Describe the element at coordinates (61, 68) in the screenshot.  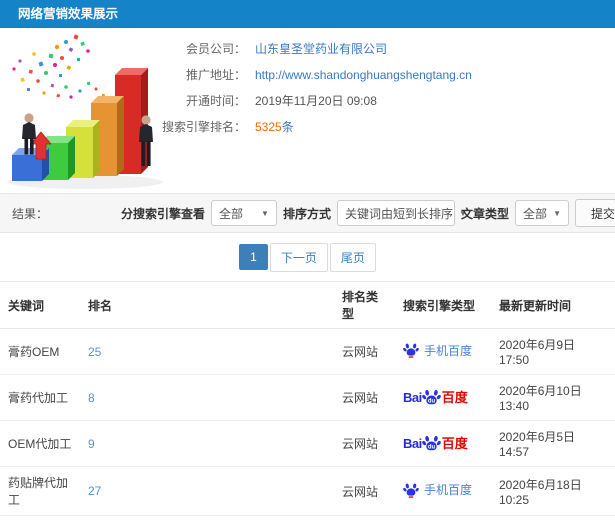
I see `confetti-dots` at that location.